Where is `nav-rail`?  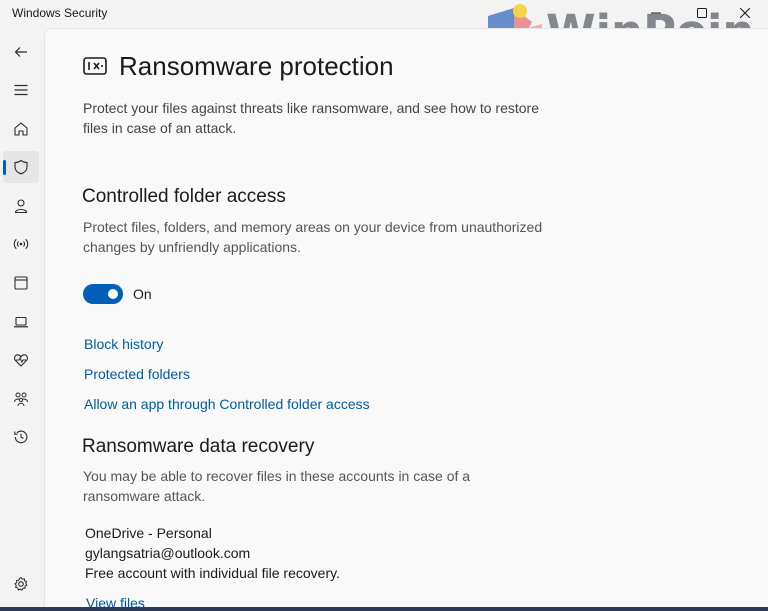 nav-rail is located at coordinates (21, 317).